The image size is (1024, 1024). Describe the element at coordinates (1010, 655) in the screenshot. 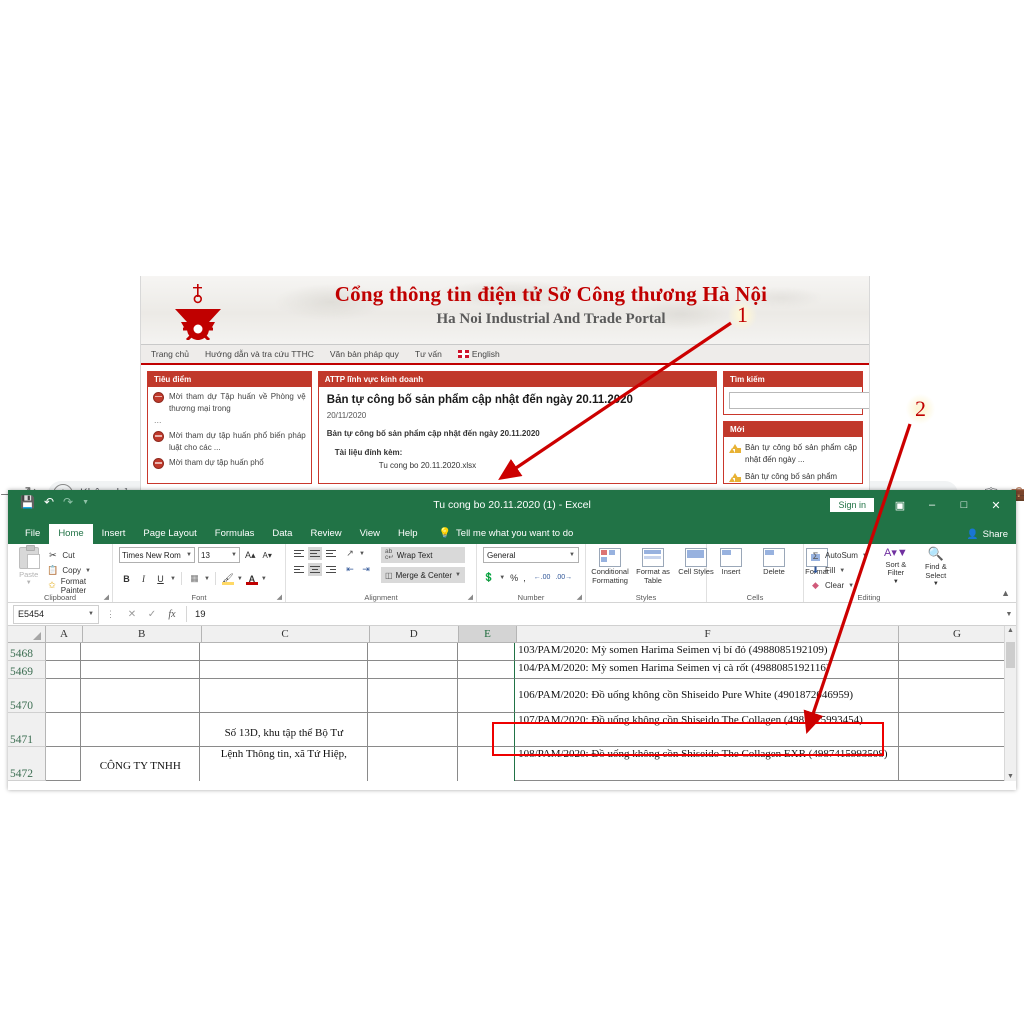

I see `scrollbar-thumb` at that location.